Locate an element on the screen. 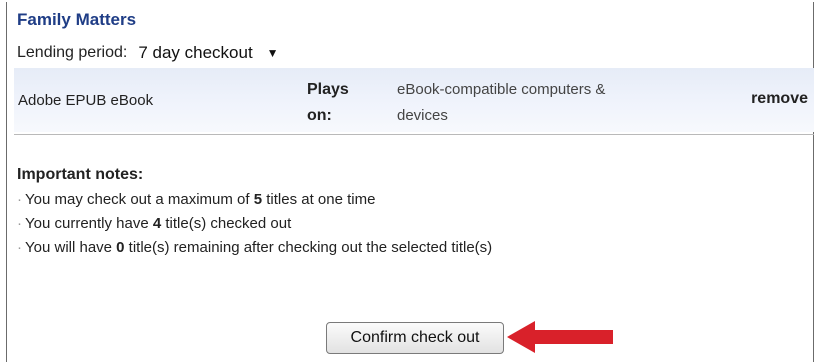 This screenshot has height=362, width=824. lending-period-label: Lending period: is located at coordinates (72, 52).